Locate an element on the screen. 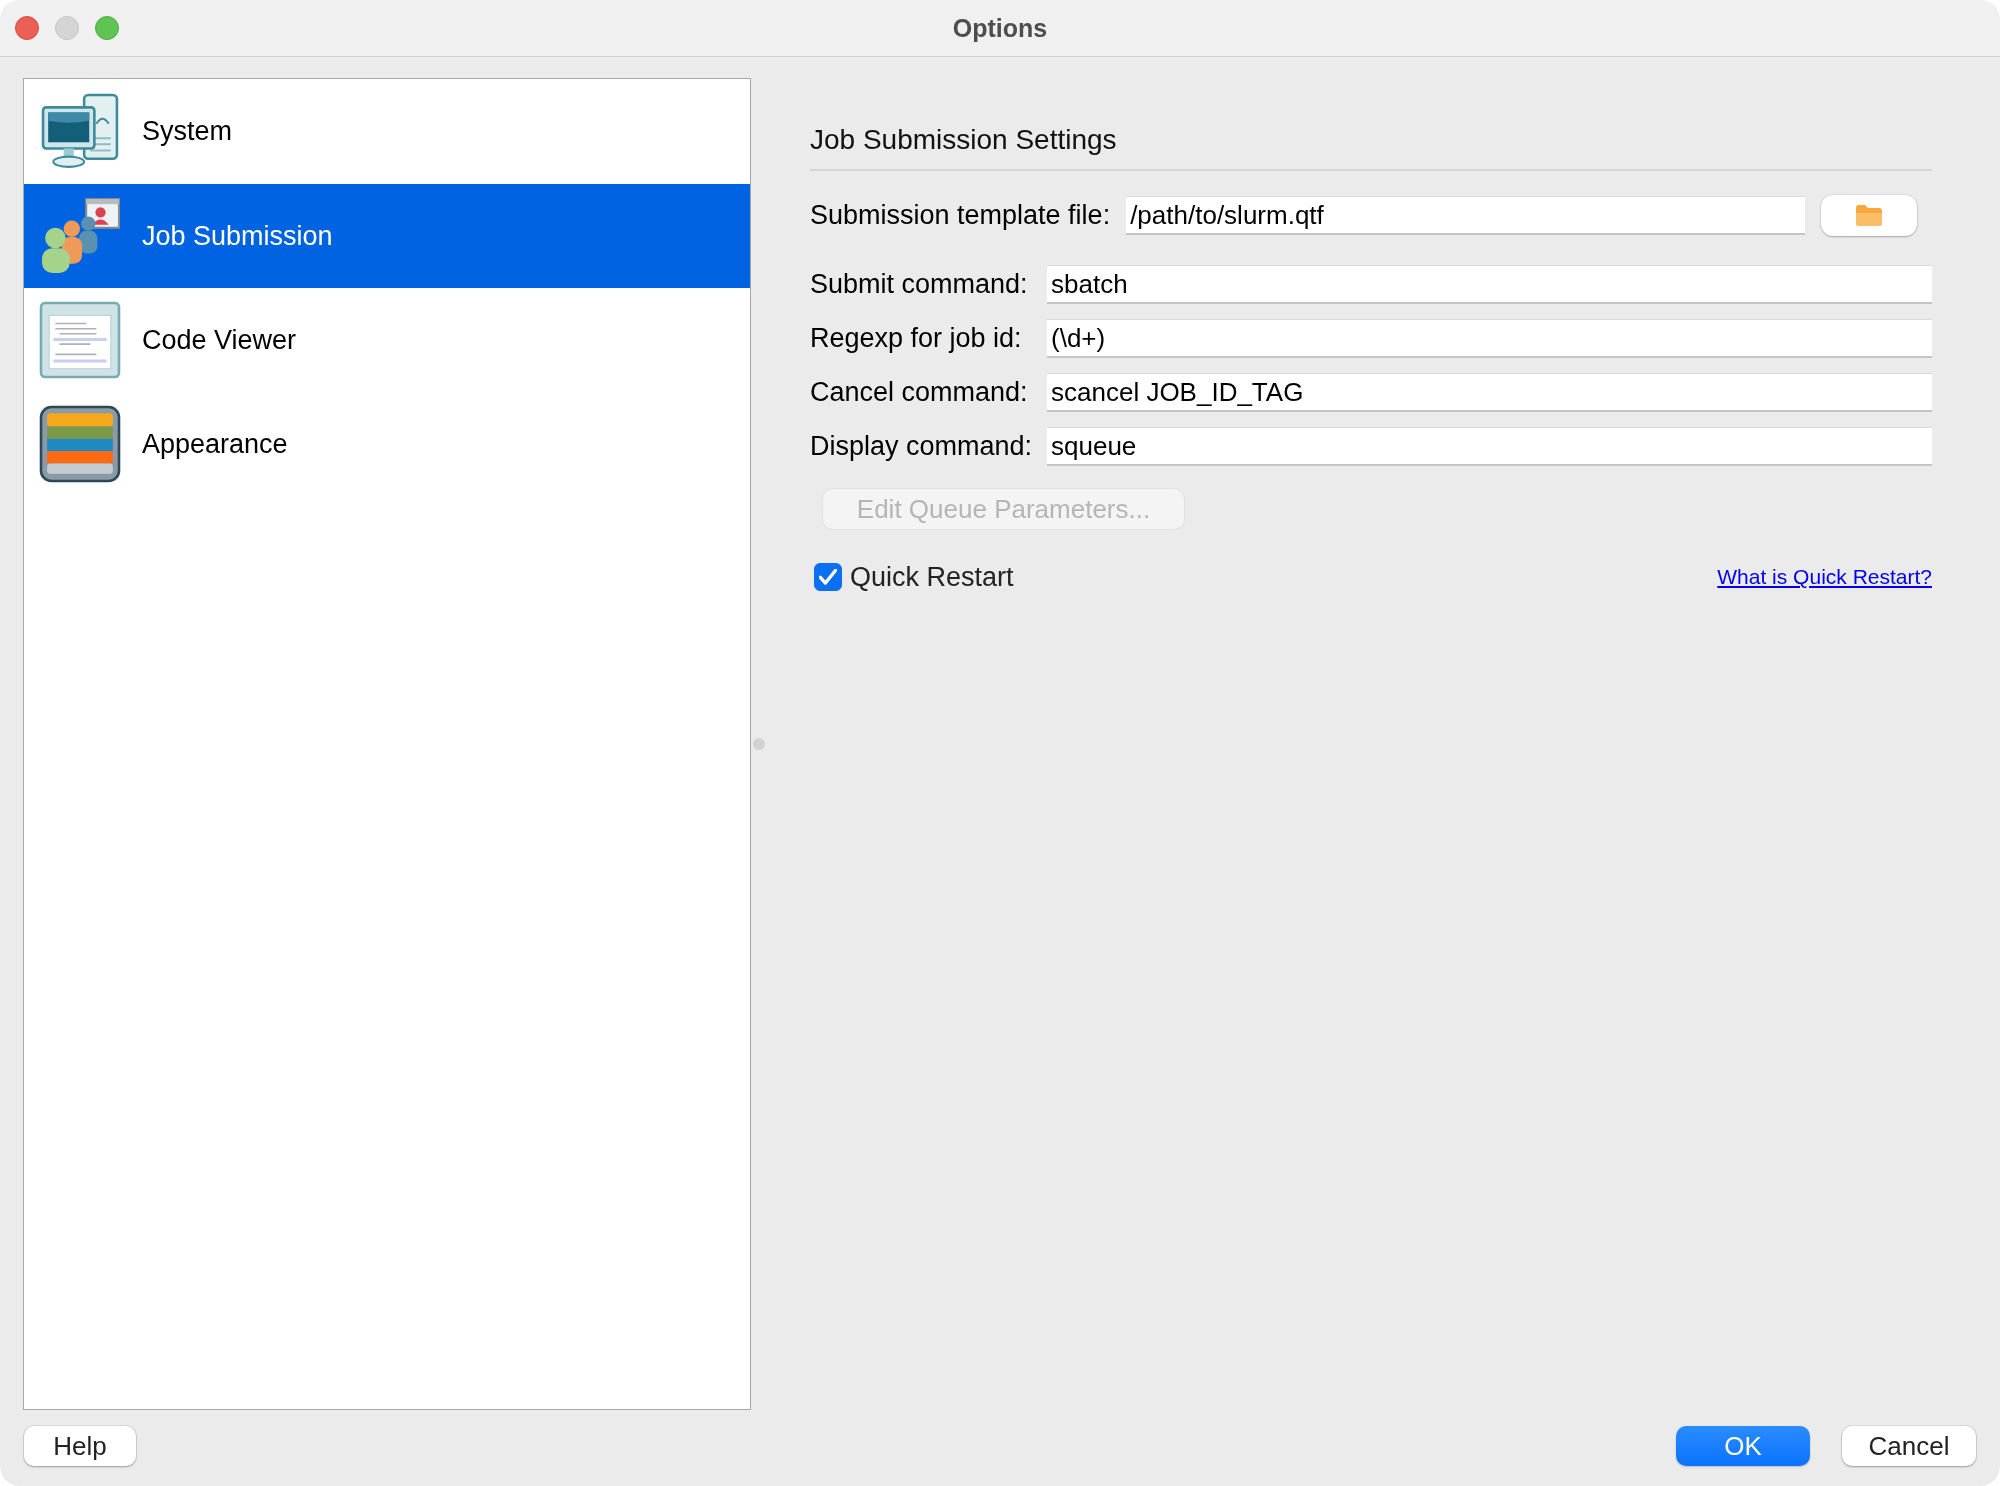 This screenshot has height=1486, width=2000. window-title: Options is located at coordinates (1000, 28).